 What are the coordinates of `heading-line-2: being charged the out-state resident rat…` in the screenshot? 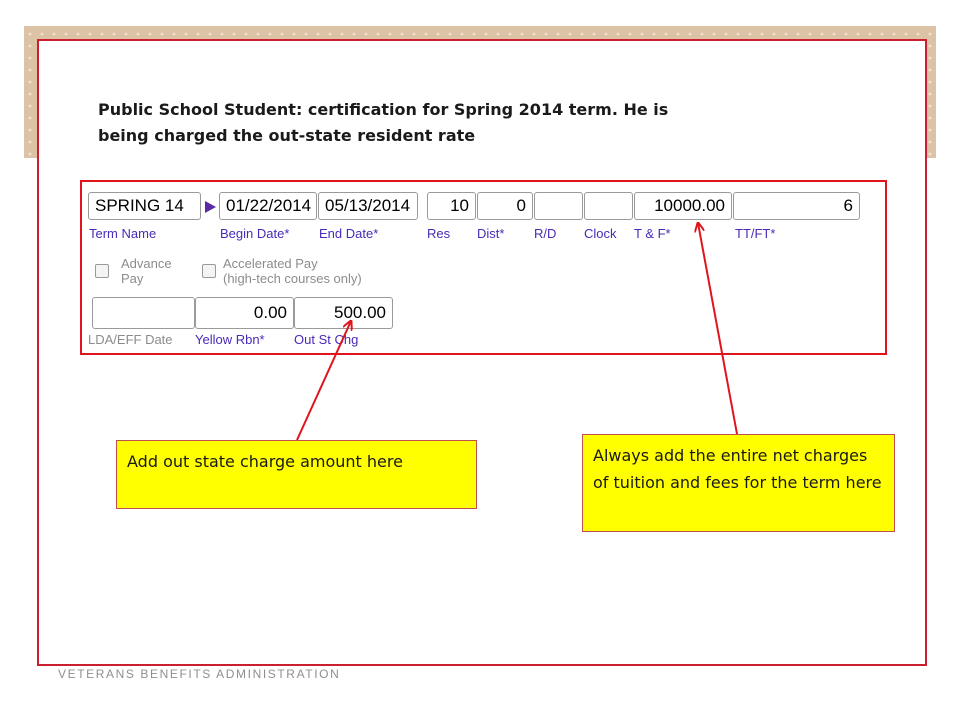 It's located at (287, 135).